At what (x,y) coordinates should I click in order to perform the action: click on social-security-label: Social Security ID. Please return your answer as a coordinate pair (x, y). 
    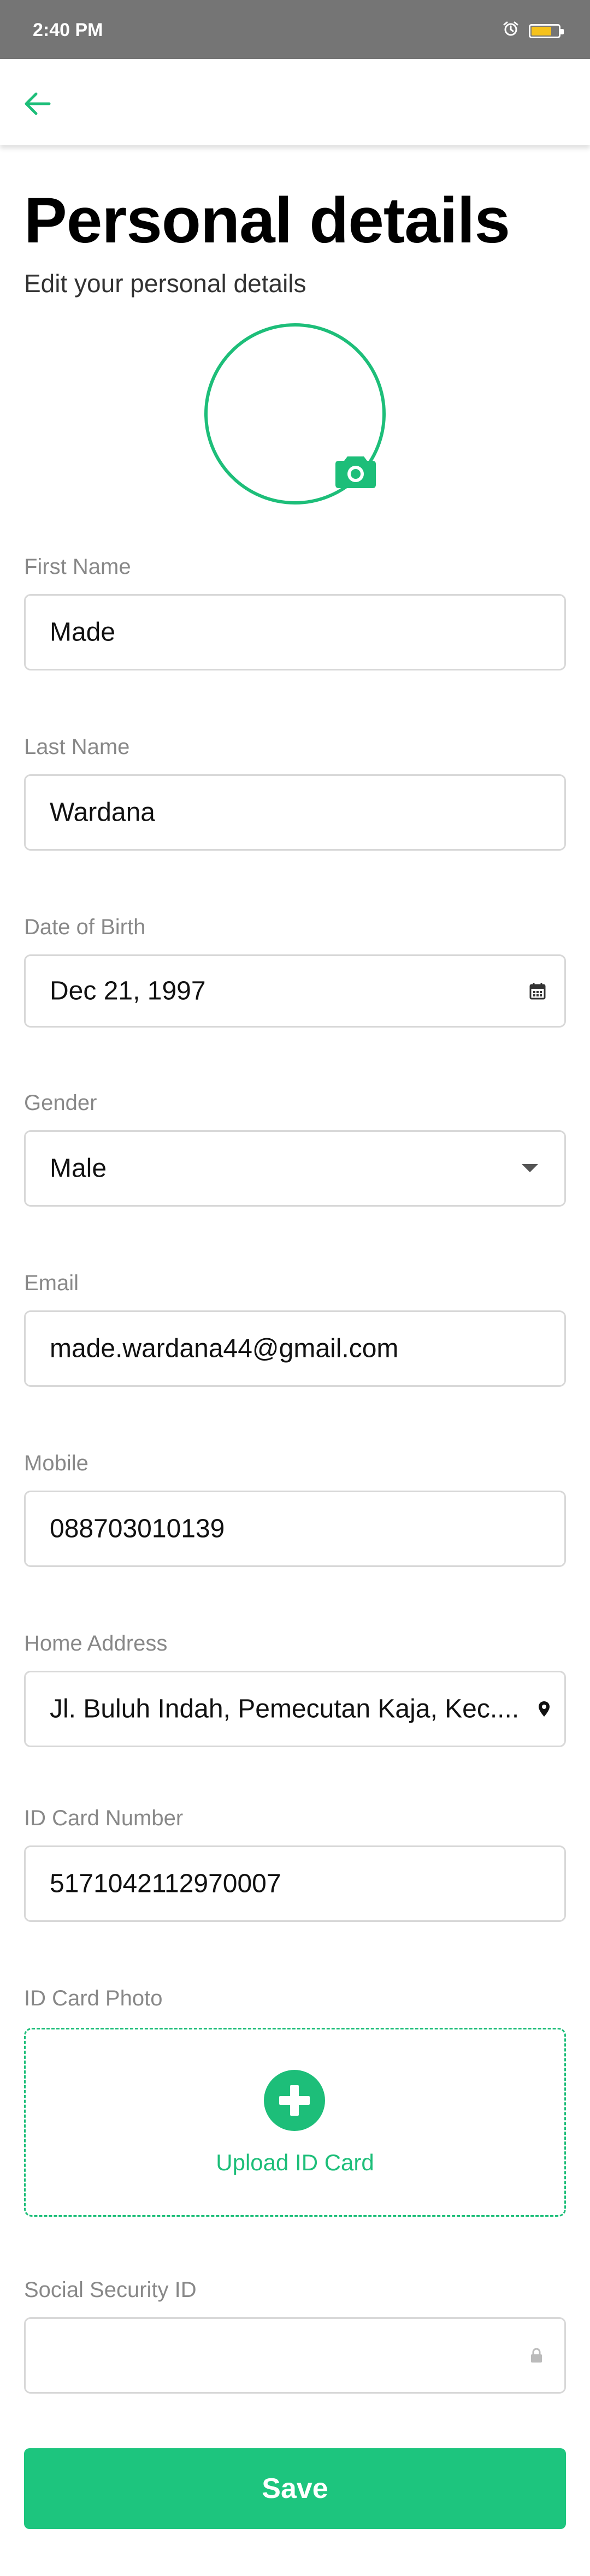
    Looking at the image, I should click on (110, 2290).